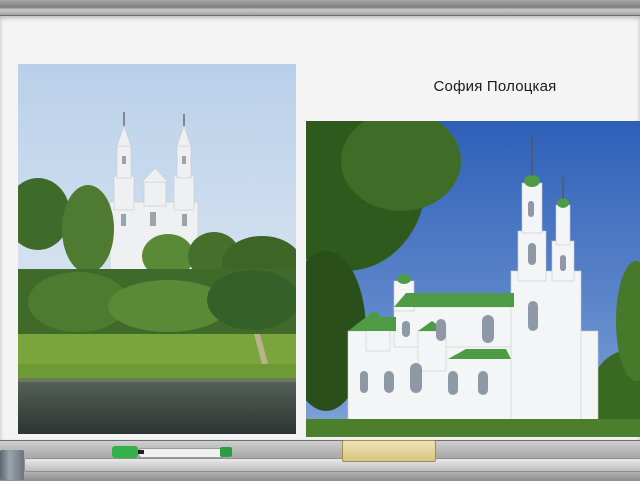 The image size is (640, 481). I want to click on eraser-icon, so click(12, 465).